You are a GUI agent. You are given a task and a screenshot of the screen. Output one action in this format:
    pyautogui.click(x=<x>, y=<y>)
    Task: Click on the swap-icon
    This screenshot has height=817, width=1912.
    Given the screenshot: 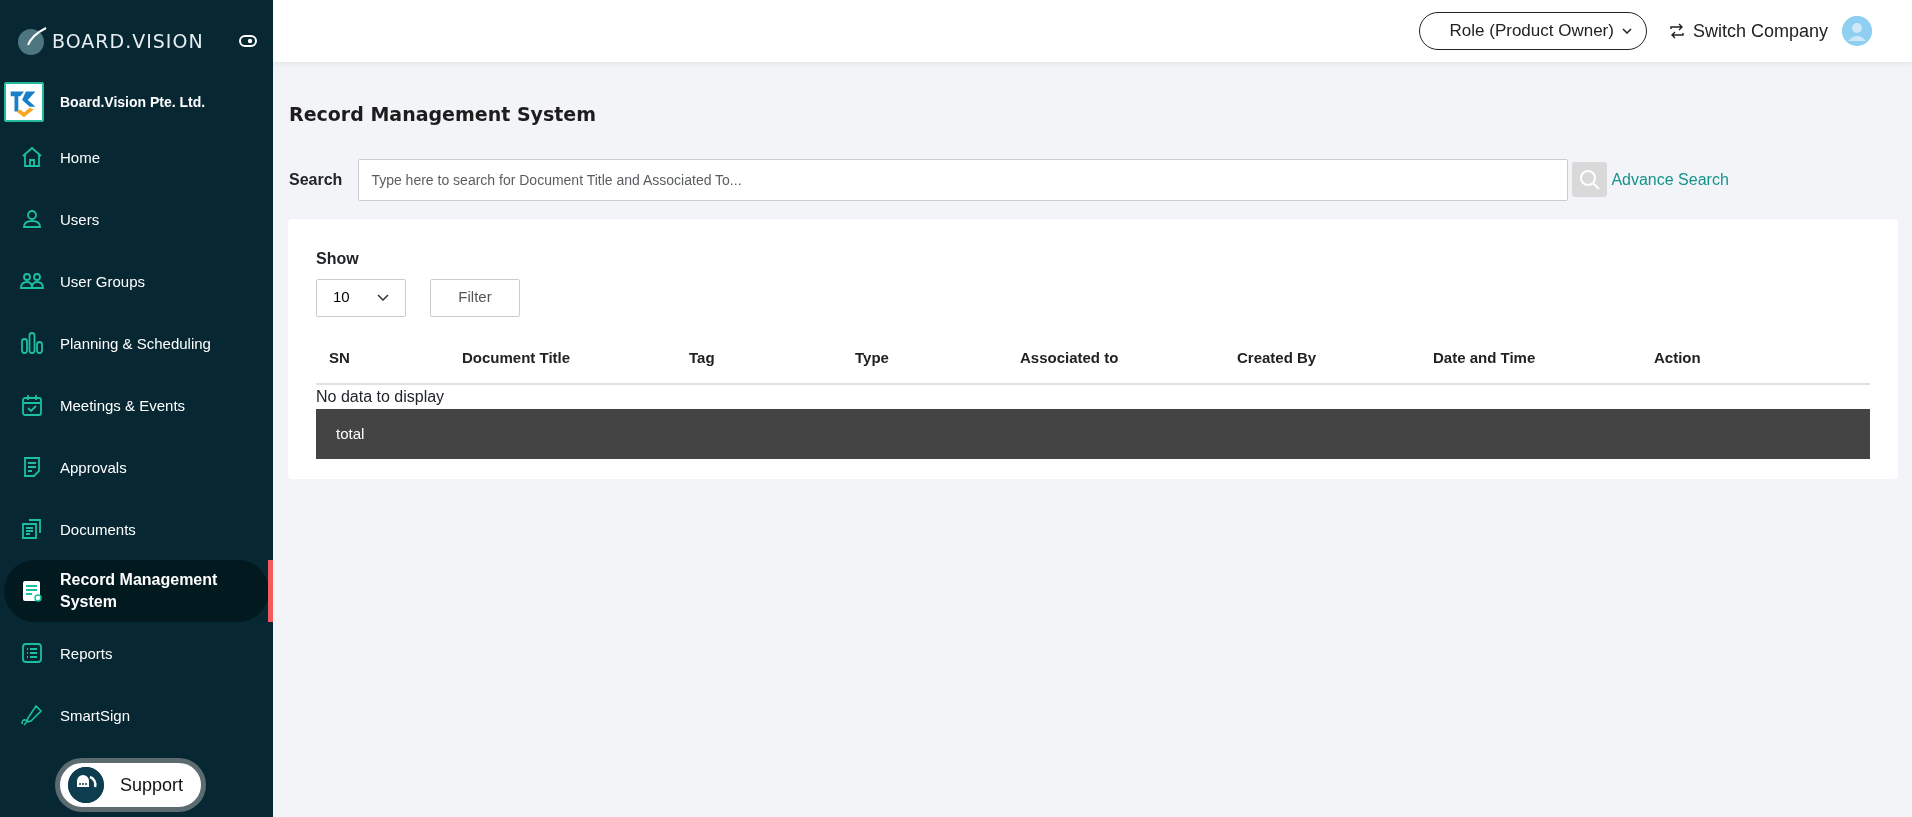 What is the action you would take?
    pyautogui.click(x=1676, y=31)
    